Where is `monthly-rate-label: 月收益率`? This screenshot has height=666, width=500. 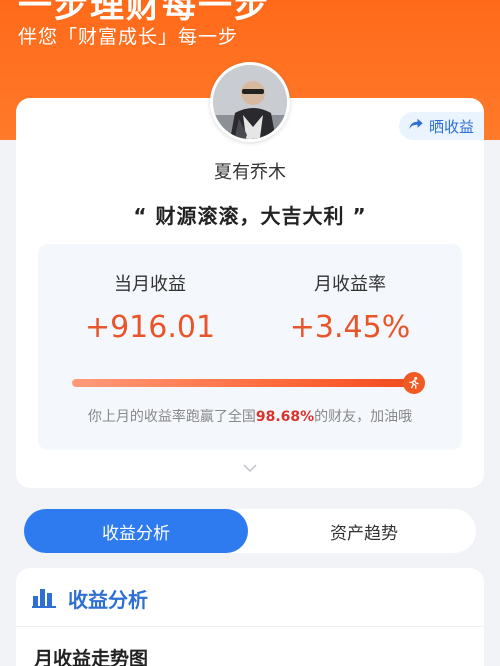
monthly-rate-label: 月收益率 is located at coordinates (350, 284).